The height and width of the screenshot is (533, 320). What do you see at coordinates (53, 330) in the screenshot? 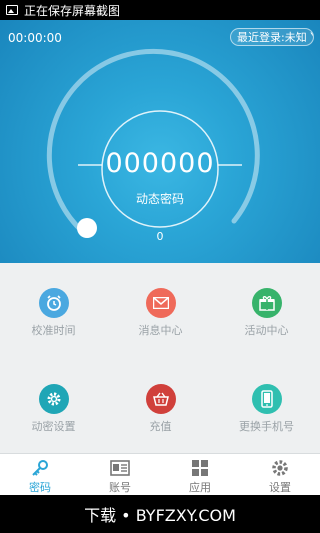
I see `calibrate-time-label: 校准时间` at bounding box center [53, 330].